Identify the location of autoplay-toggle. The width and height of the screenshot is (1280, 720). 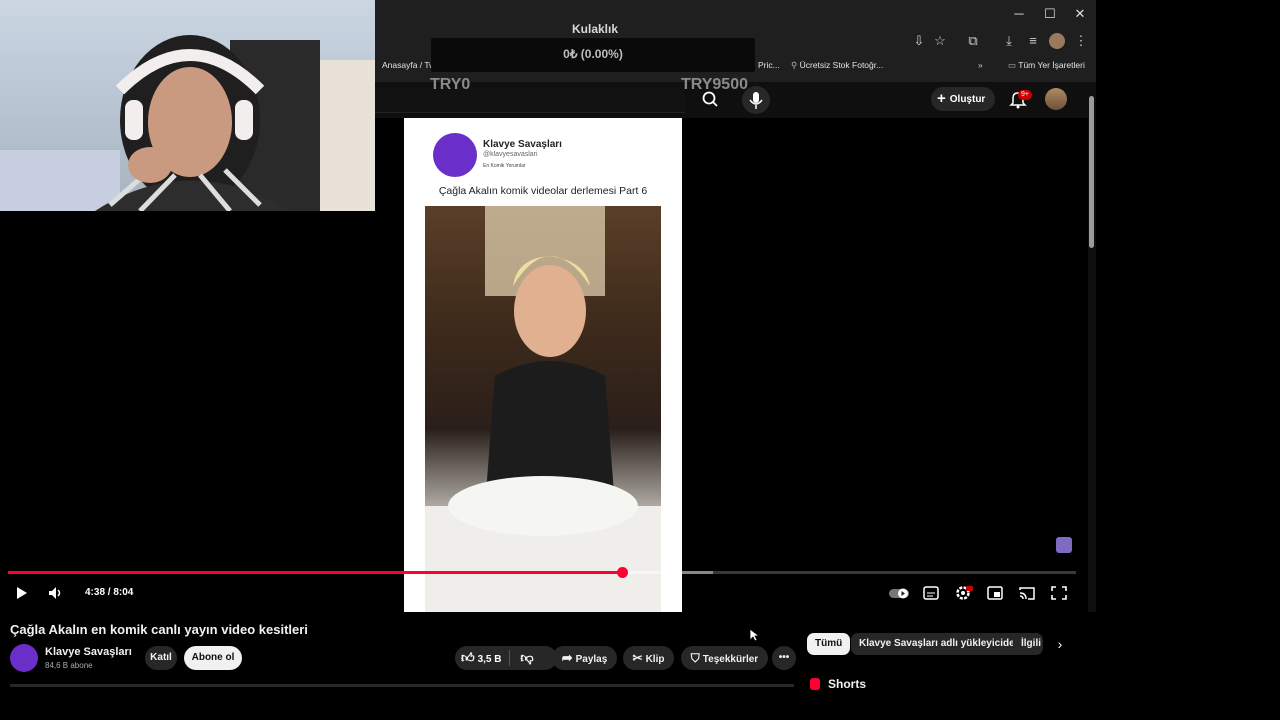
(899, 593).